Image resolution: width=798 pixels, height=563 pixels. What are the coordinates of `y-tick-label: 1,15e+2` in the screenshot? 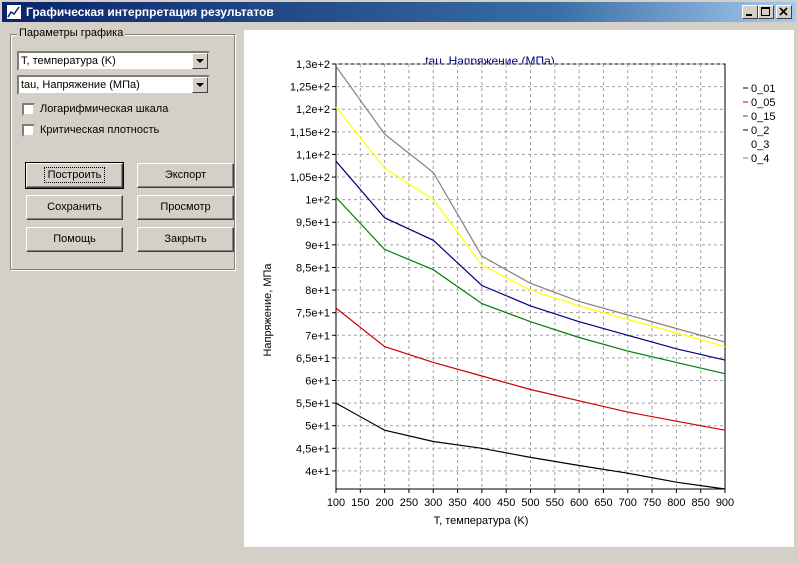 It's located at (310, 133).